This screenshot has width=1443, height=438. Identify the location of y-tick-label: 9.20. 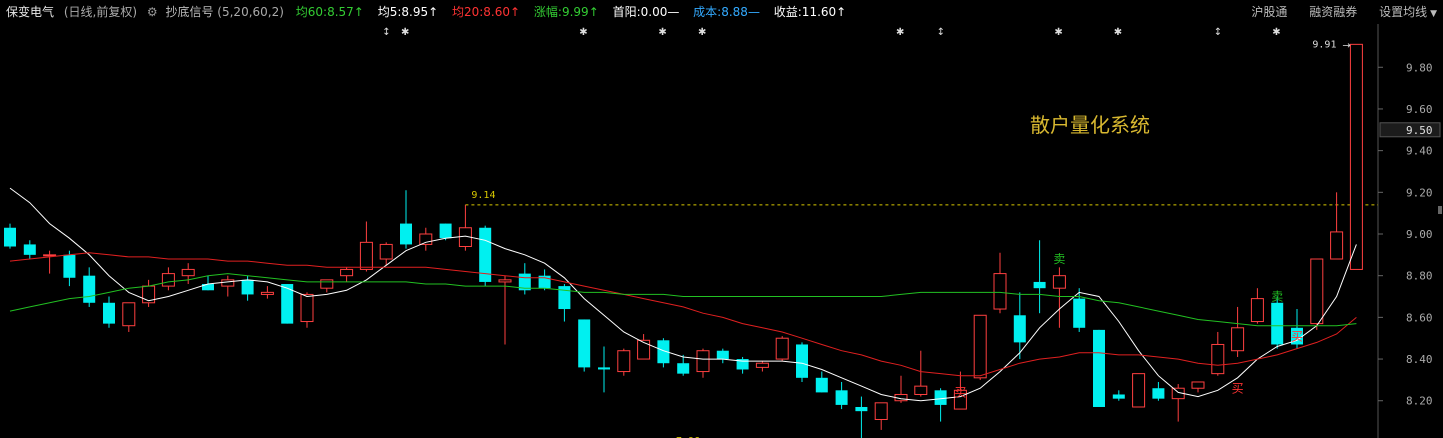
(1419, 192).